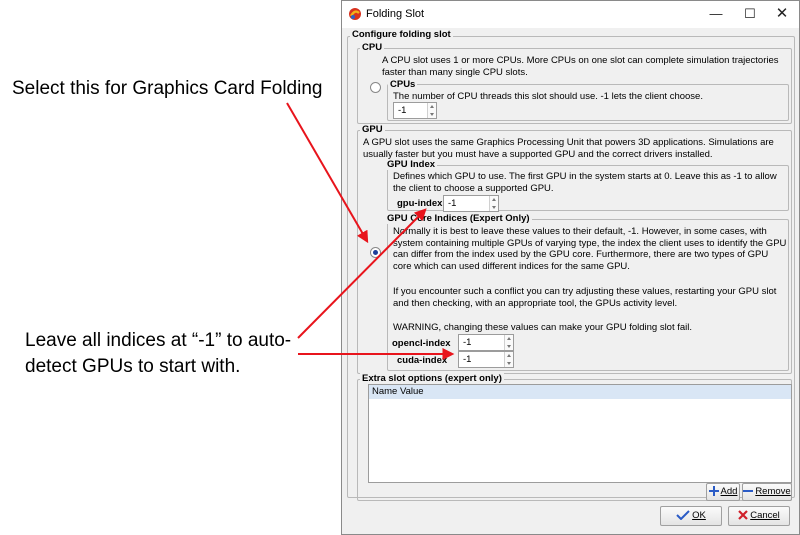  I want to click on gpu-index-label: gpu-index, so click(420, 203).